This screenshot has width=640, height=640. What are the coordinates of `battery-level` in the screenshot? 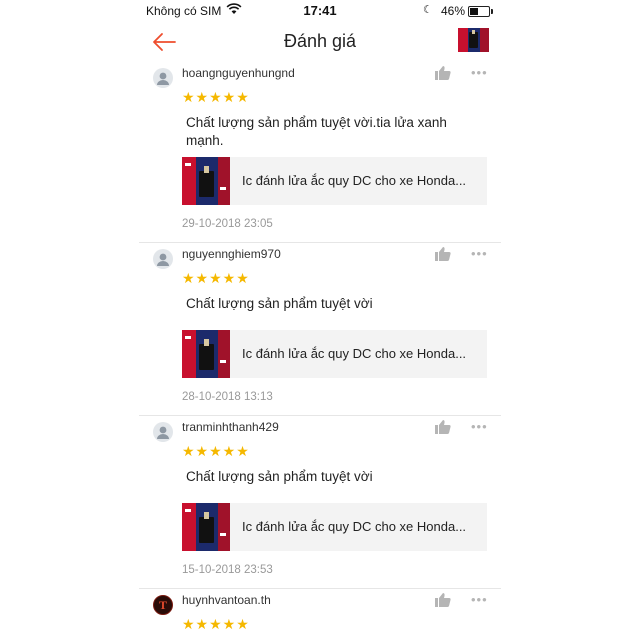 It's located at (474, 11).